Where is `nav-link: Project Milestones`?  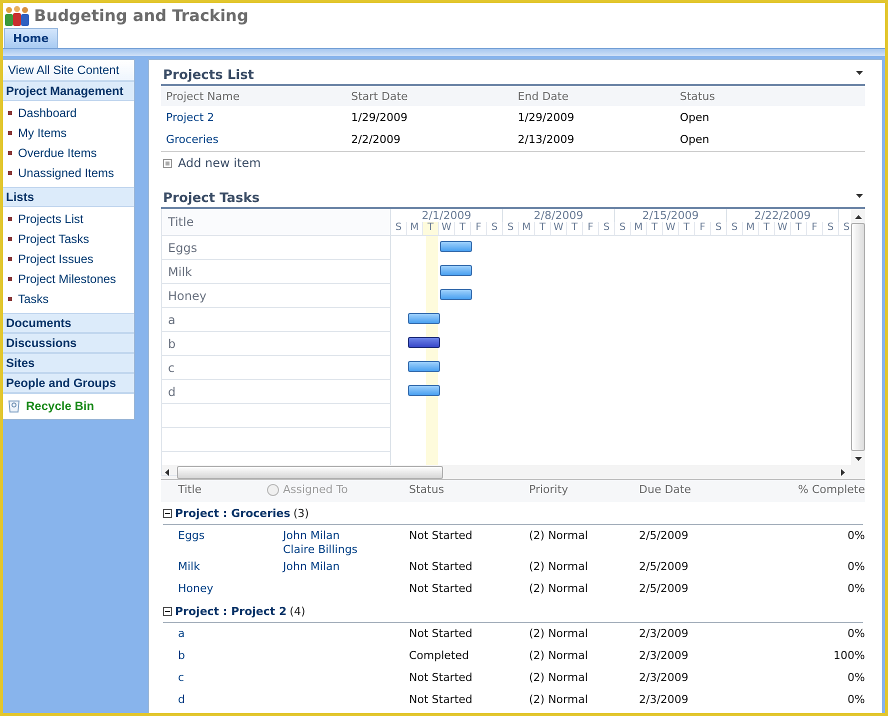
nav-link: Project Milestones is located at coordinates (67, 279).